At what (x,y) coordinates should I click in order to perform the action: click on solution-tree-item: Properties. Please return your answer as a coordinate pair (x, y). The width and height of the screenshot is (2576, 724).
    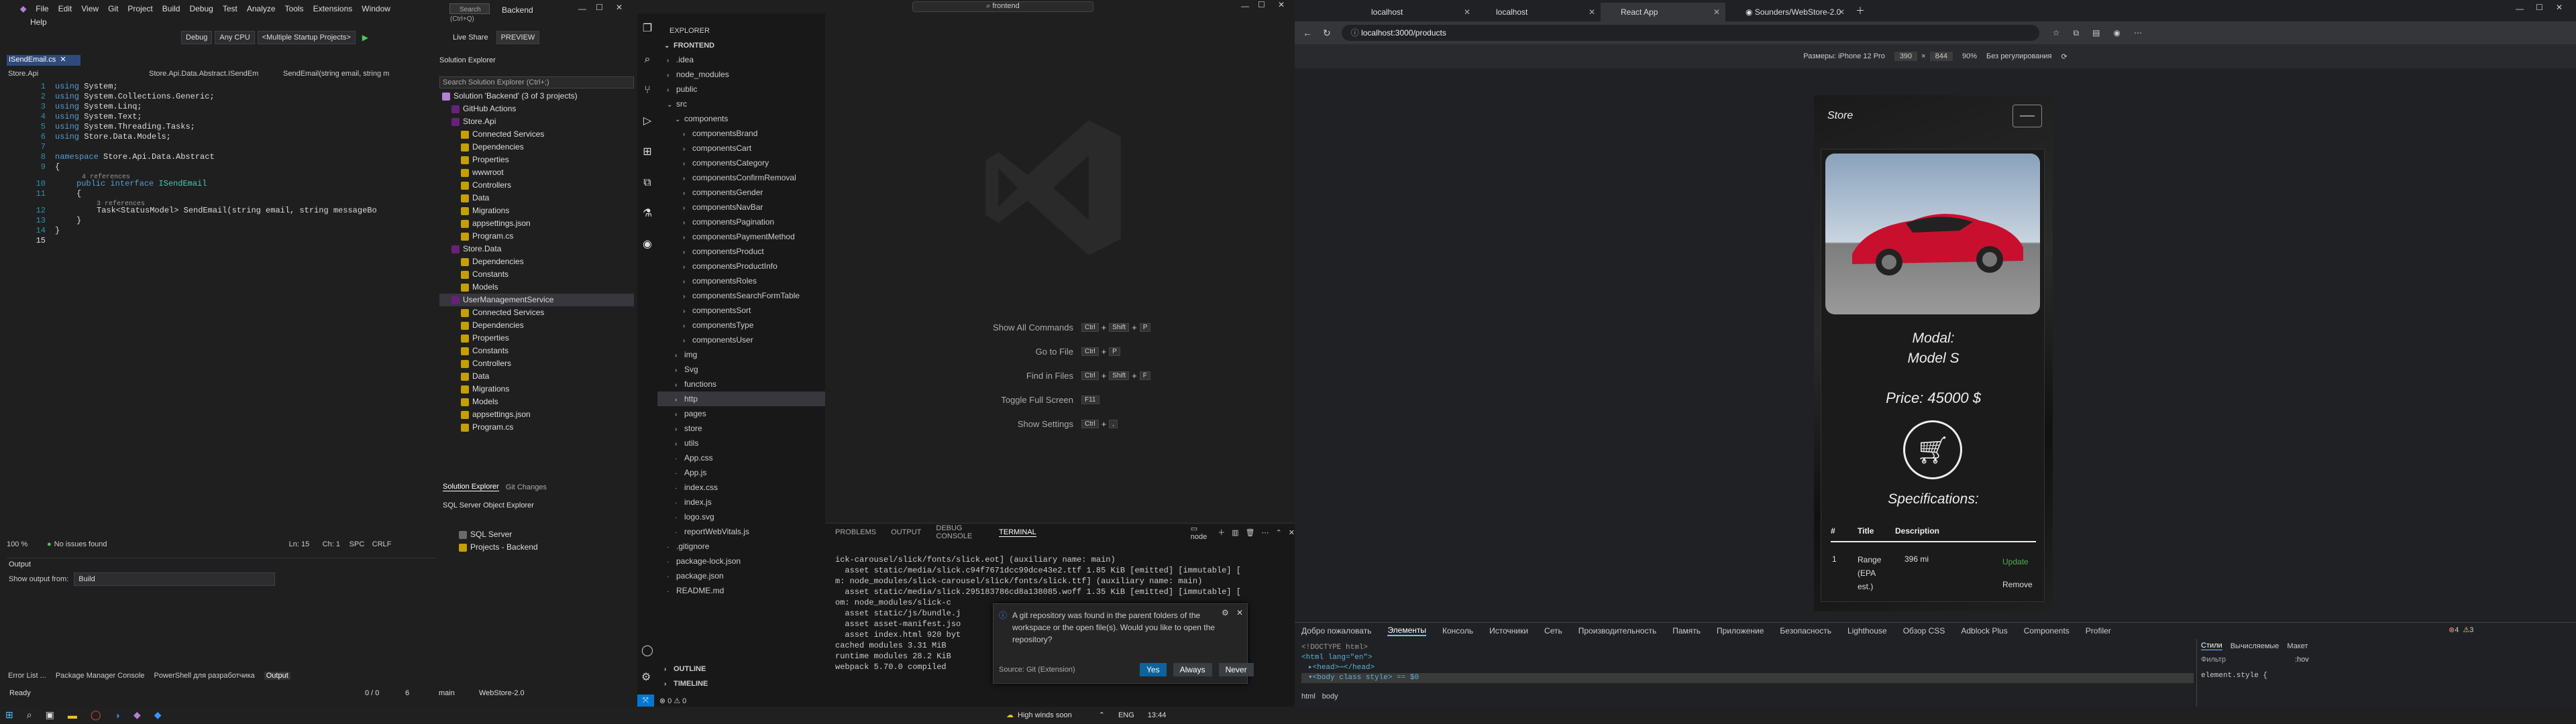
    Looking at the image, I should click on (536, 160).